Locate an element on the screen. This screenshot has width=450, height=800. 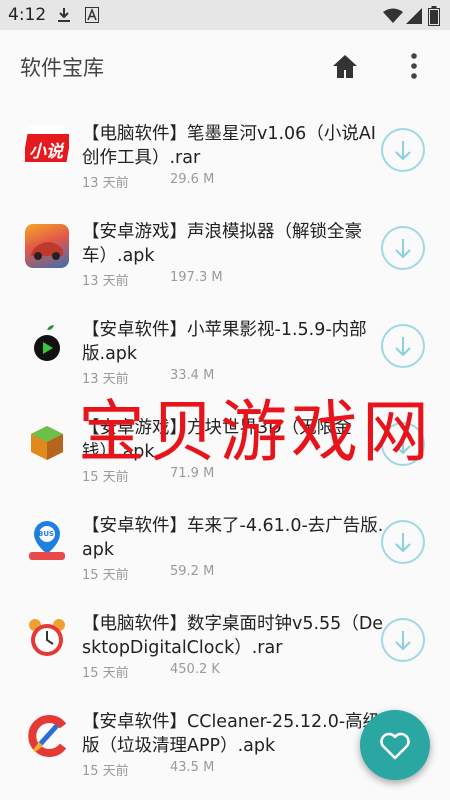
novel-icon-label: 小说 is located at coordinates (46, 152).